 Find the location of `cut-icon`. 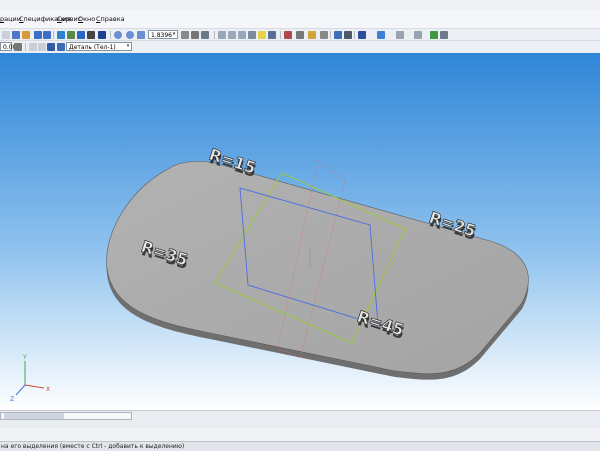

cut-icon is located at coordinates (26, 35).